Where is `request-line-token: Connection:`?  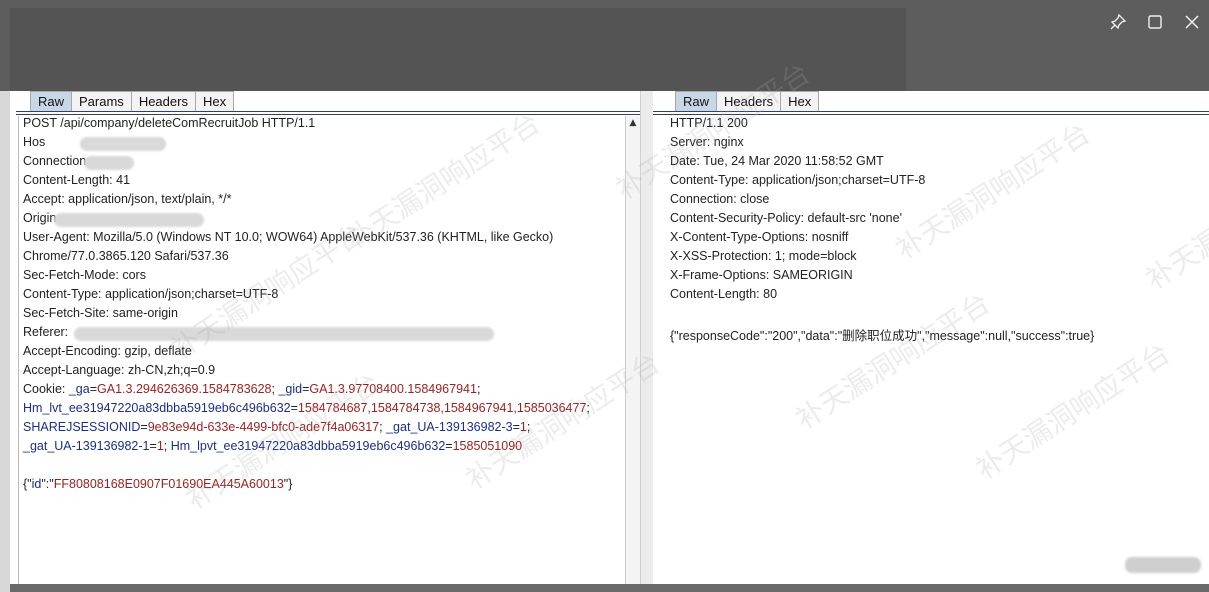 request-line-token: Connection: is located at coordinates (56, 161).